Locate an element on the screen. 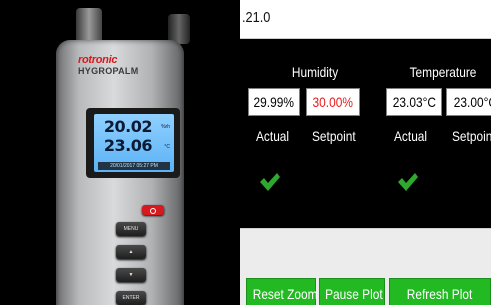 Image resolution: width=491 pixels, height=305 pixels. enter-key: ENTER is located at coordinates (131, 298).